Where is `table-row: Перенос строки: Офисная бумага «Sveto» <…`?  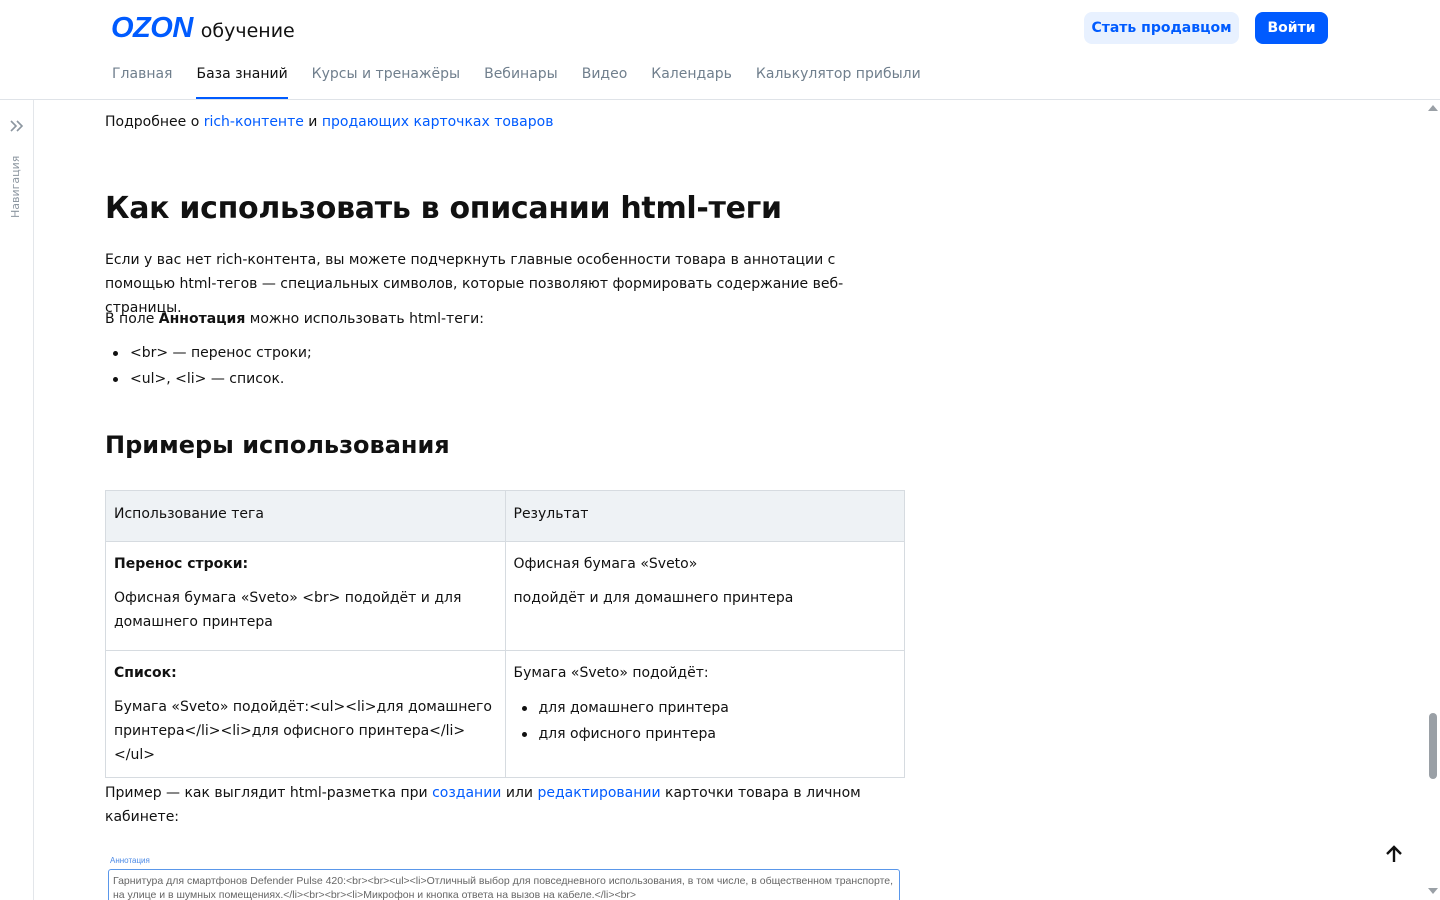 table-row: Перенос строки: Офисная бумага «Sveto» <… is located at coordinates (505, 596).